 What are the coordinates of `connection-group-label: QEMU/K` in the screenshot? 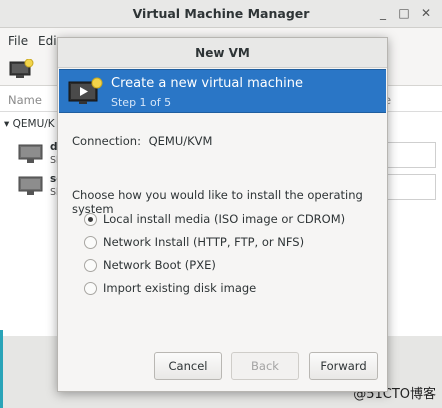 It's located at (33, 124).